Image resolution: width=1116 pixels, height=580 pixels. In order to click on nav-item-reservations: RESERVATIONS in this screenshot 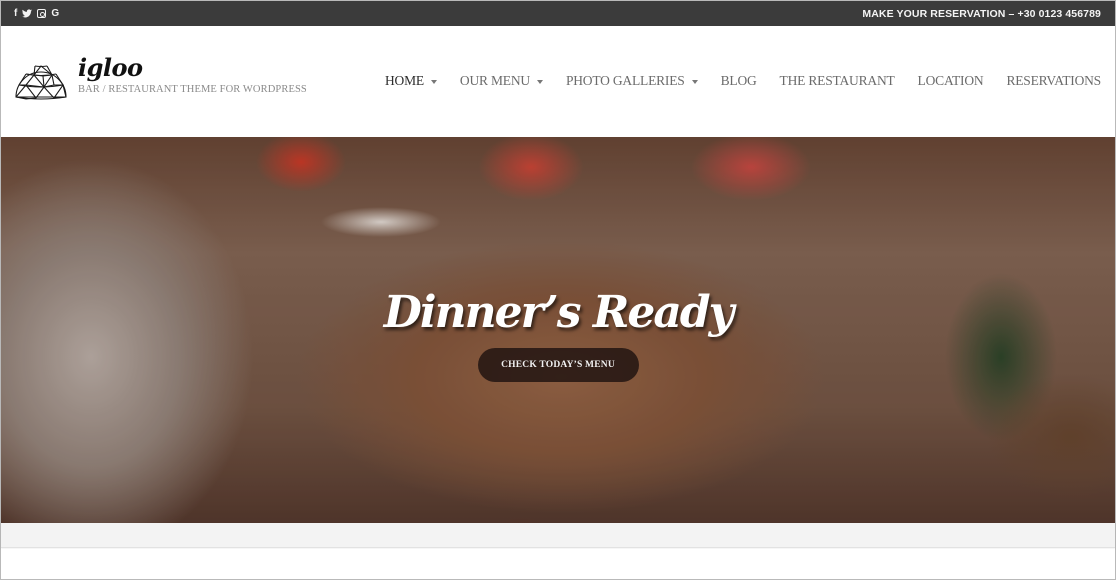, I will do `click(1053, 81)`.